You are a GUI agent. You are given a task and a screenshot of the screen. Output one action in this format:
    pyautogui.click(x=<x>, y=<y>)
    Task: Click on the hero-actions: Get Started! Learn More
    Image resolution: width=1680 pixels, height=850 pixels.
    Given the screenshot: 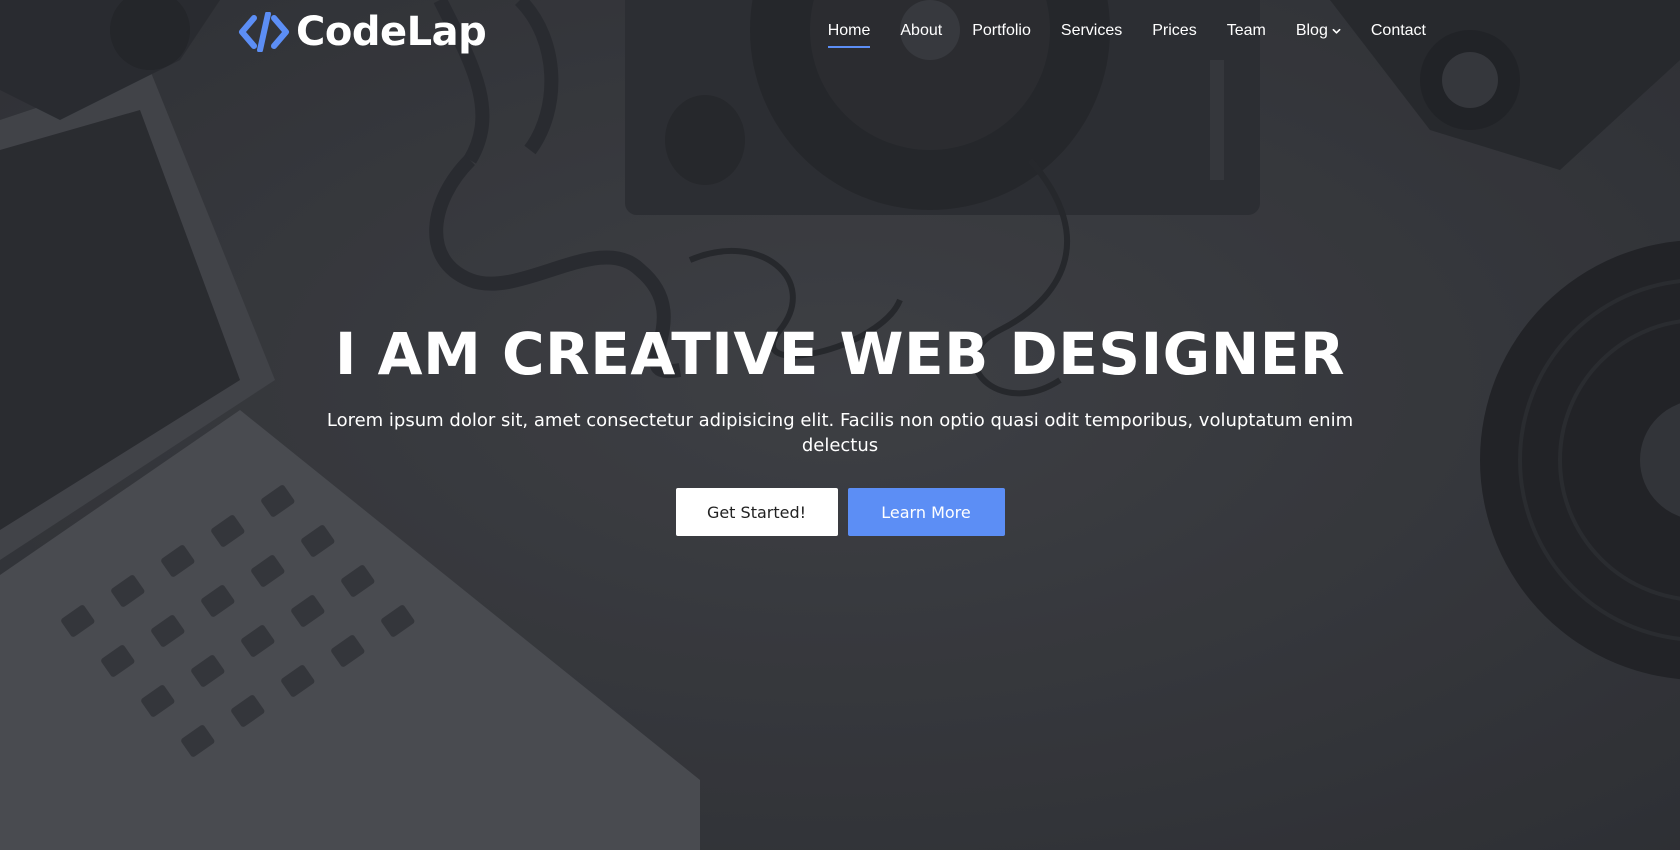 What is the action you would take?
    pyautogui.click(x=840, y=512)
    